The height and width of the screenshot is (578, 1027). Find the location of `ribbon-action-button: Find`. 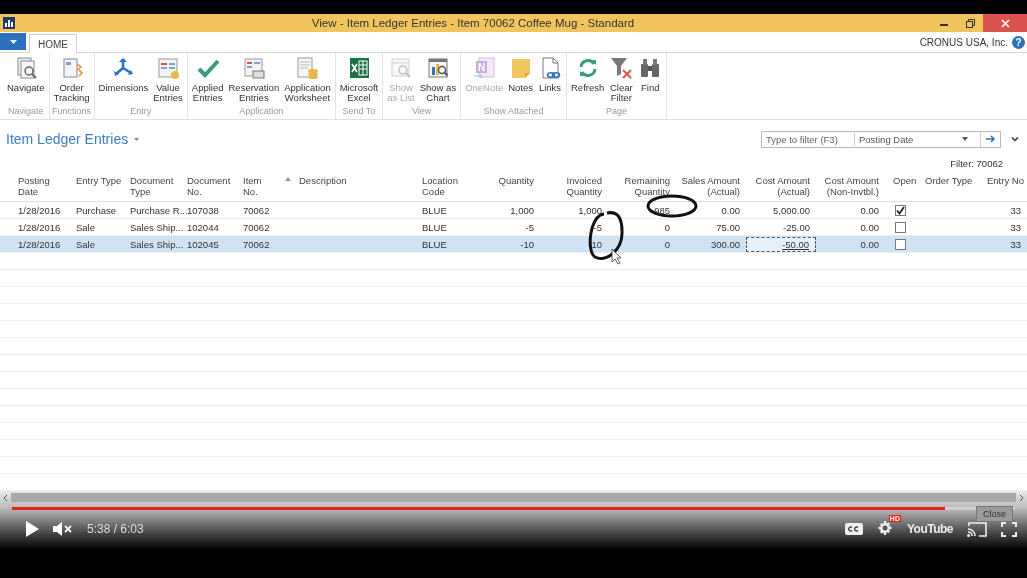

ribbon-action-button: Find is located at coordinates (650, 79).